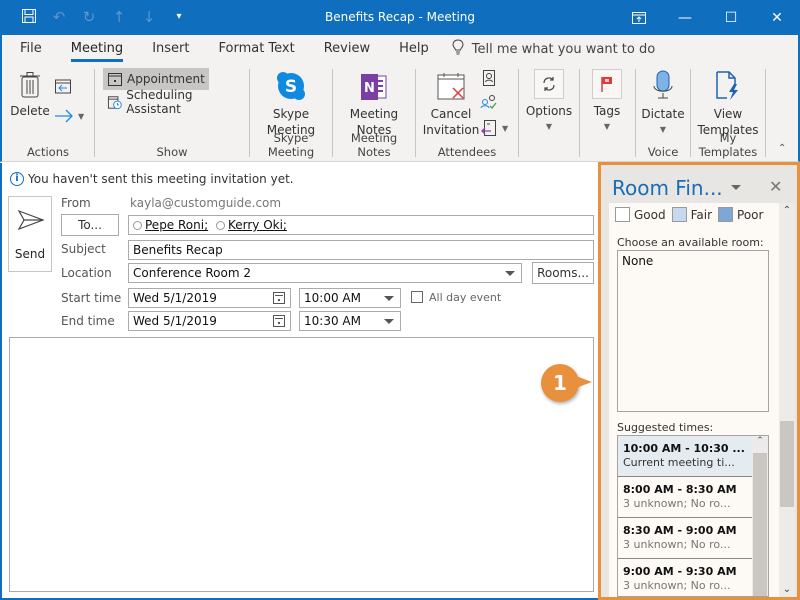  Describe the element at coordinates (350, 321) in the screenshot. I see `end-time-field: 10:30 AM` at that location.